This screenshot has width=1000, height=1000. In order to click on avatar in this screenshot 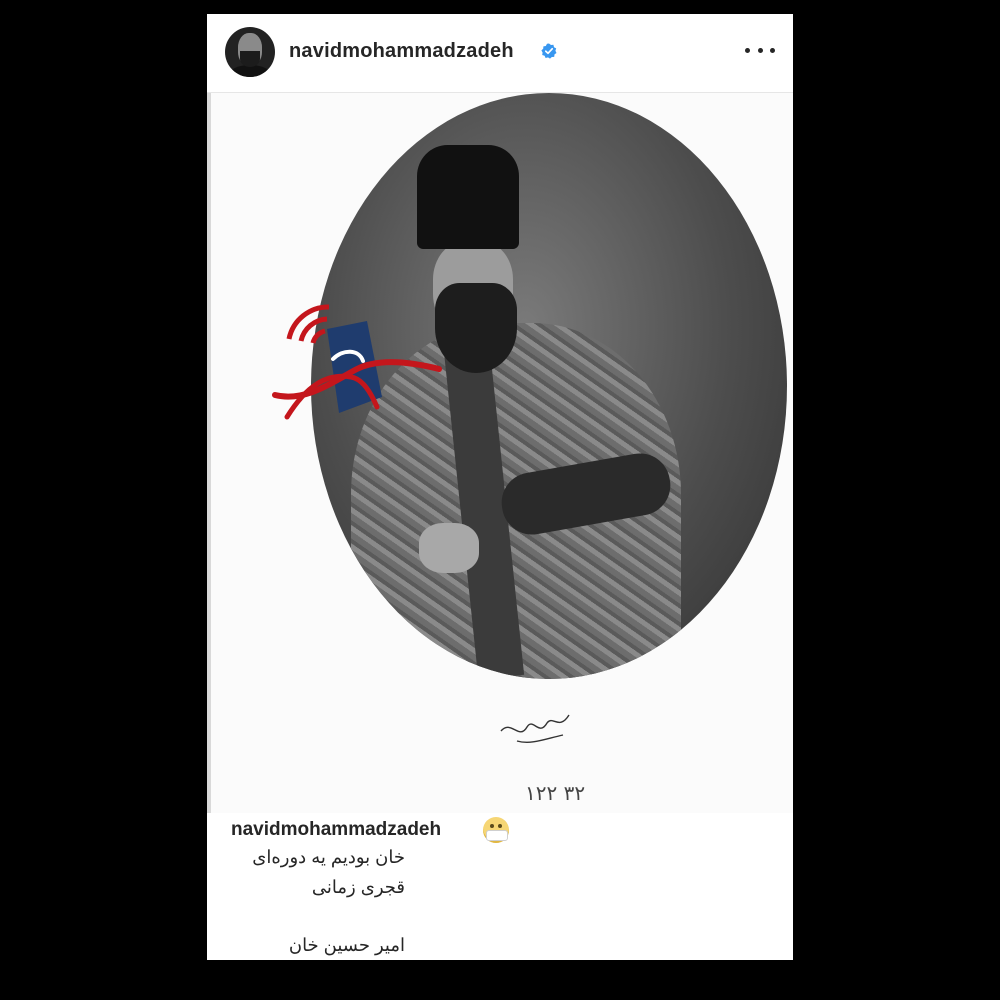, I will do `click(250, 52)`.